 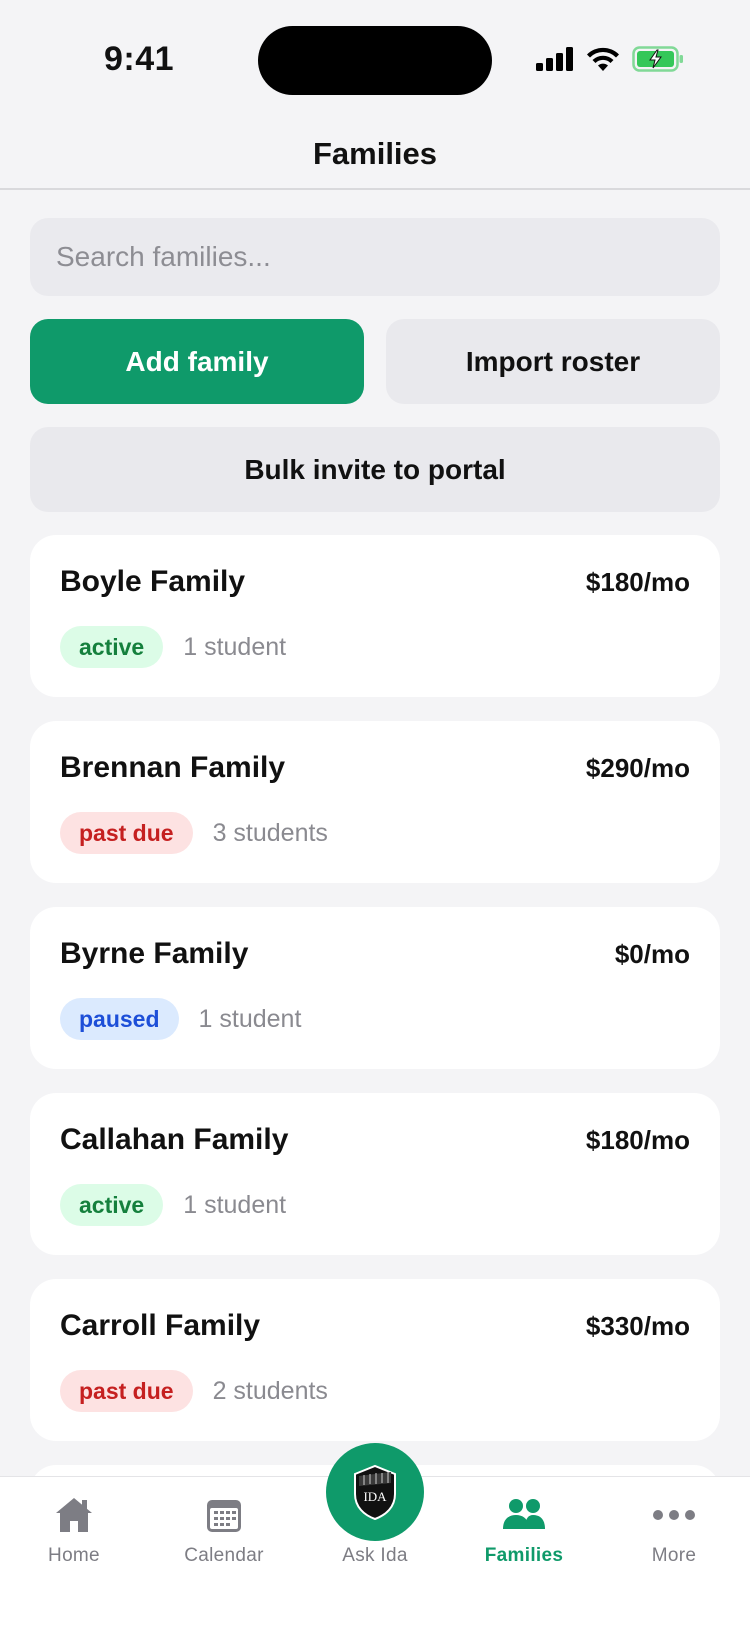 I want to click on more-icon, so click(x=674, y=1515).